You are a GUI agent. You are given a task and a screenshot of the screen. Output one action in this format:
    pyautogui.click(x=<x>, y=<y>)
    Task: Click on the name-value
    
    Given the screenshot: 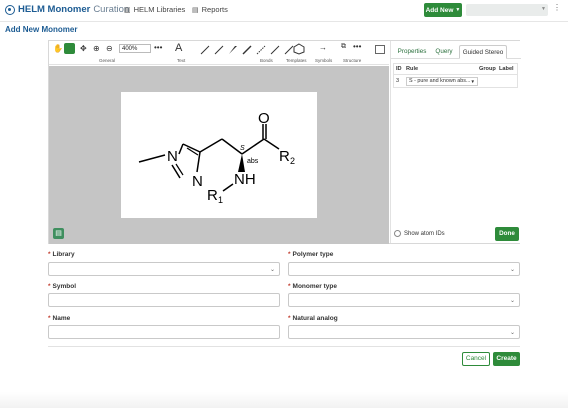 What is the action you would take?
    pyautogui.click(x=50, y=338)
    